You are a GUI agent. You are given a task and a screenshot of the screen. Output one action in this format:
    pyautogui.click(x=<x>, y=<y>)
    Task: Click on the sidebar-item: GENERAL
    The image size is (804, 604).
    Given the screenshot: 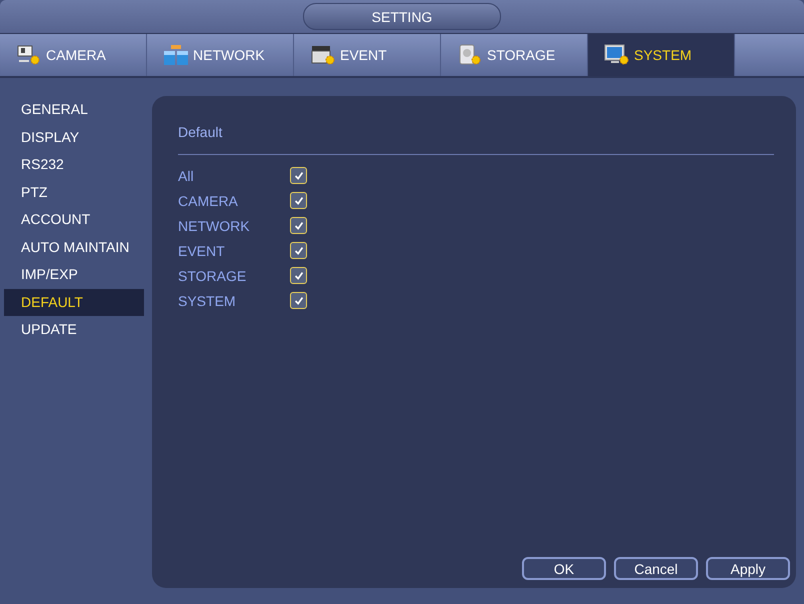 What is the action you would take?
    pyautogui.click(x=74, y=110)
    